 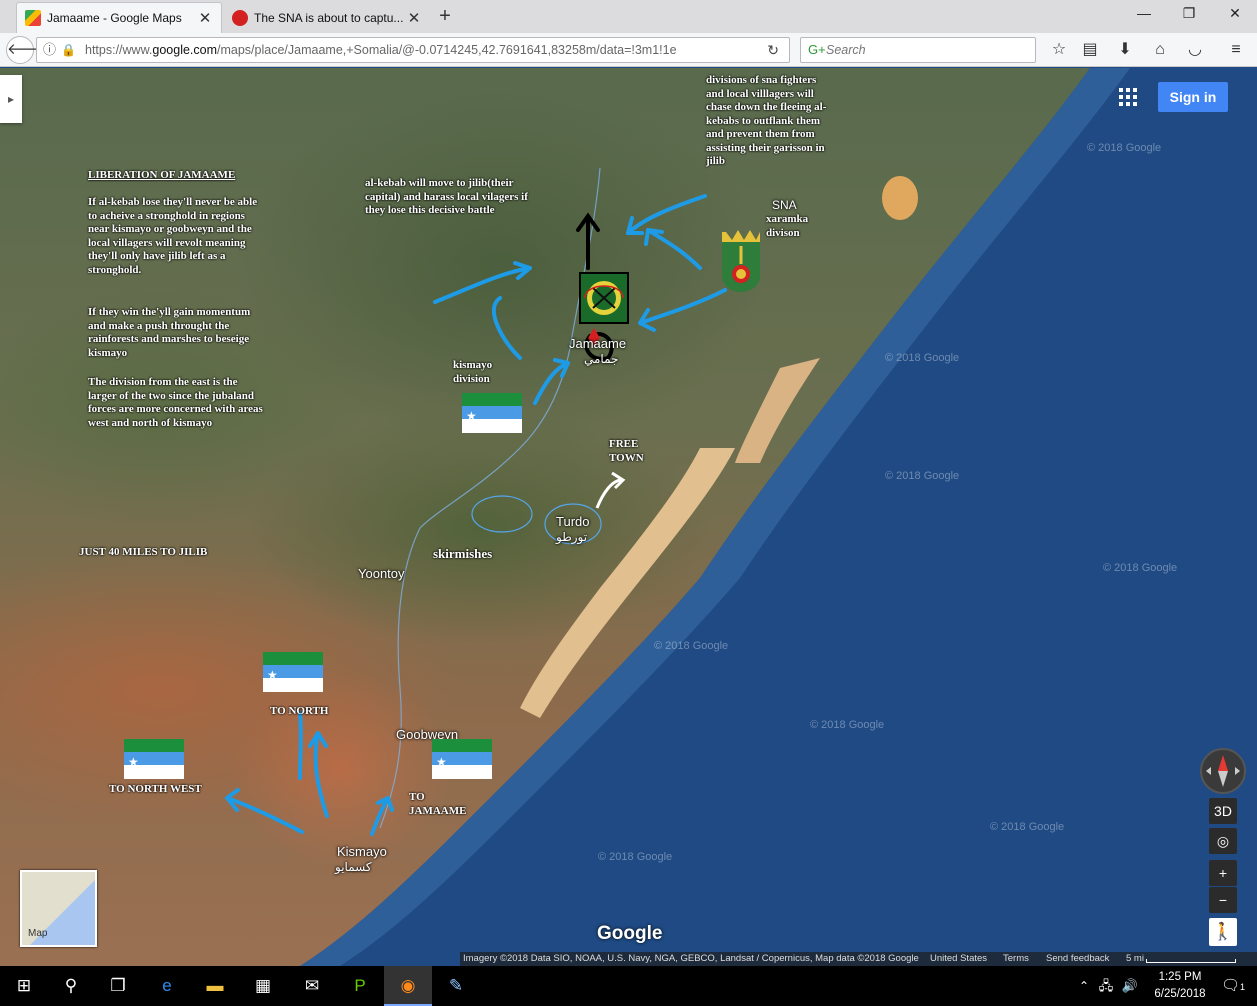 What do you see at coordinates (1235, 15) in the screenshot?
I see `close-window-button: ✕` at bounding box center [1235, 15].